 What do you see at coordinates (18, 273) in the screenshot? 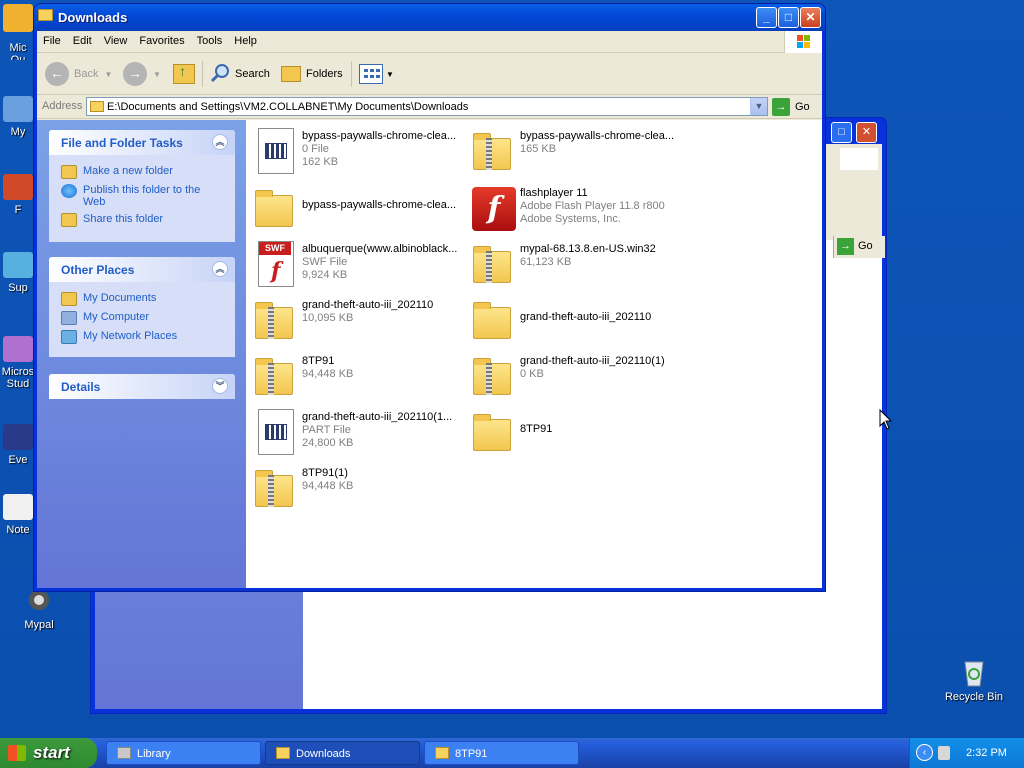
I see `desktop-icon-sup: Sup` at bounding box center [18, 273].